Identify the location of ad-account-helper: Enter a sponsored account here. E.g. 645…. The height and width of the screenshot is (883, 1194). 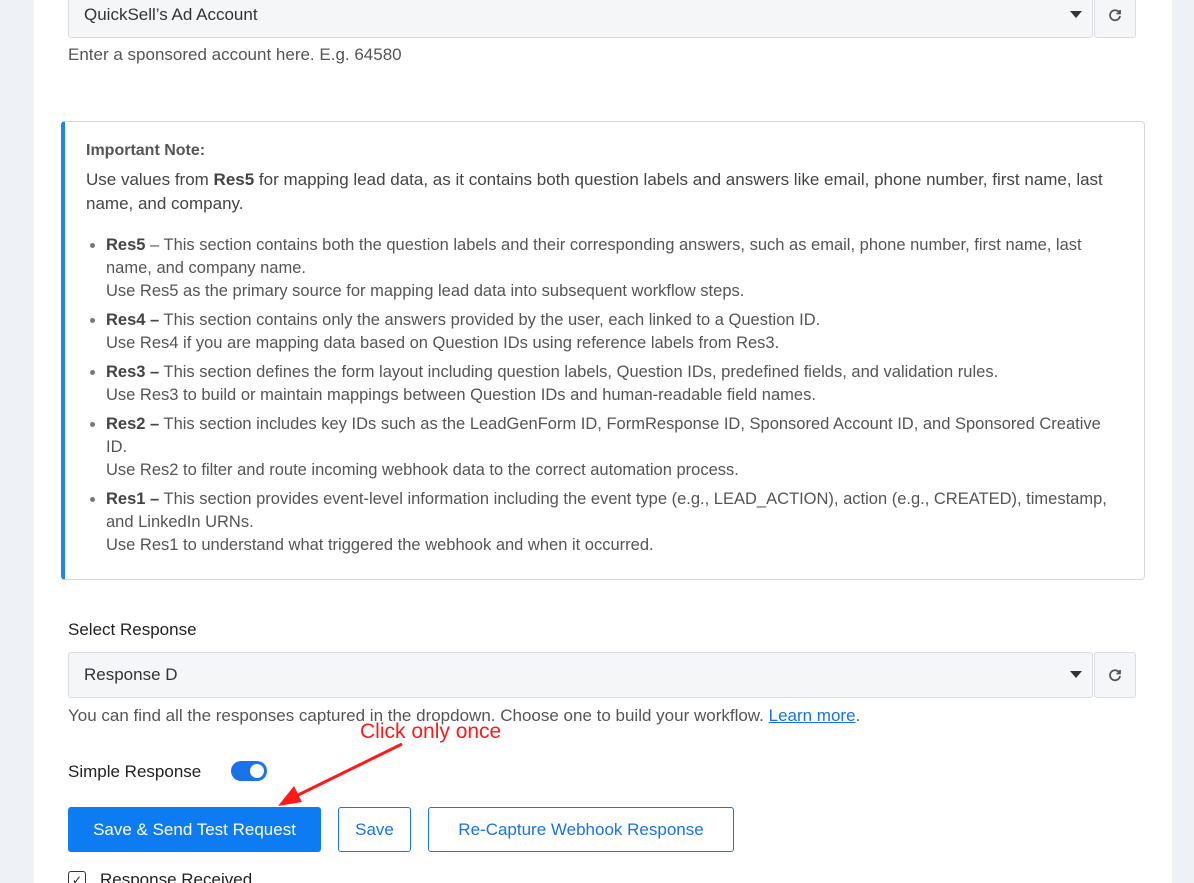
(235, 54).